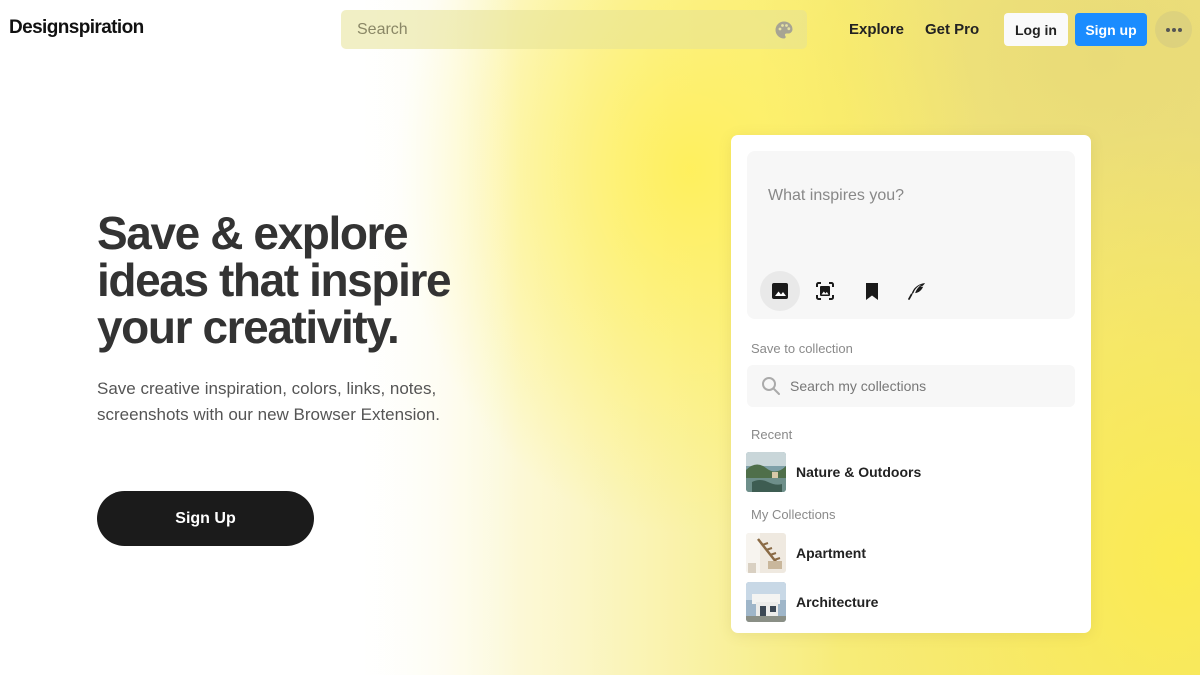 This screenshot has height=675, width=1200. I want to click on more-horizontal-icon, so click(1173, 29).